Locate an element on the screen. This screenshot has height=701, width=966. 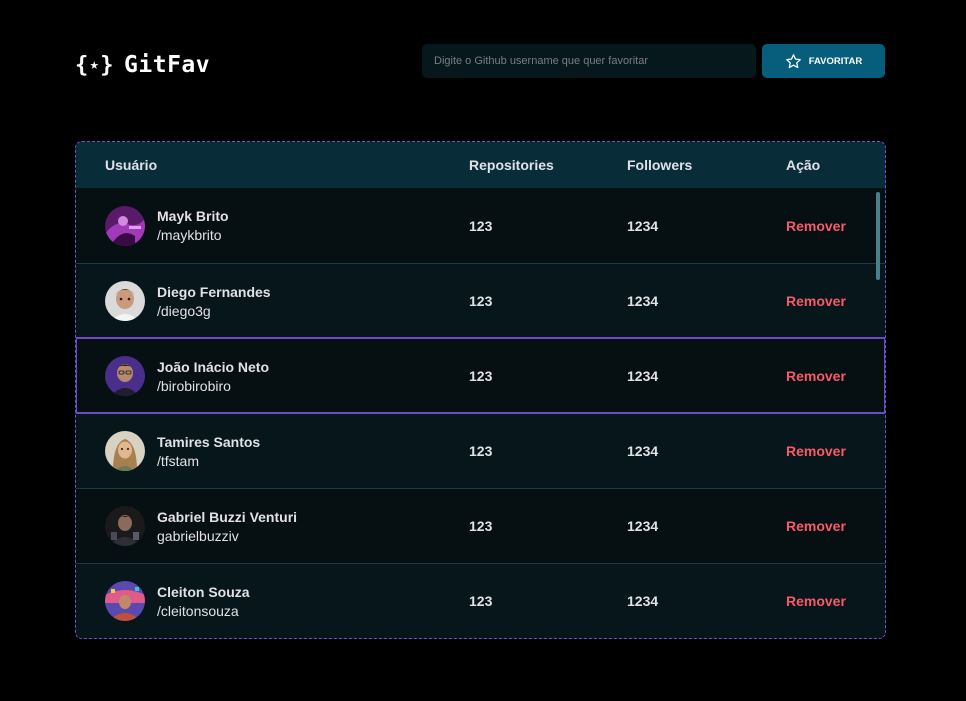
app-logo: { ★ } GitFav is located at coordinates (142, 65).